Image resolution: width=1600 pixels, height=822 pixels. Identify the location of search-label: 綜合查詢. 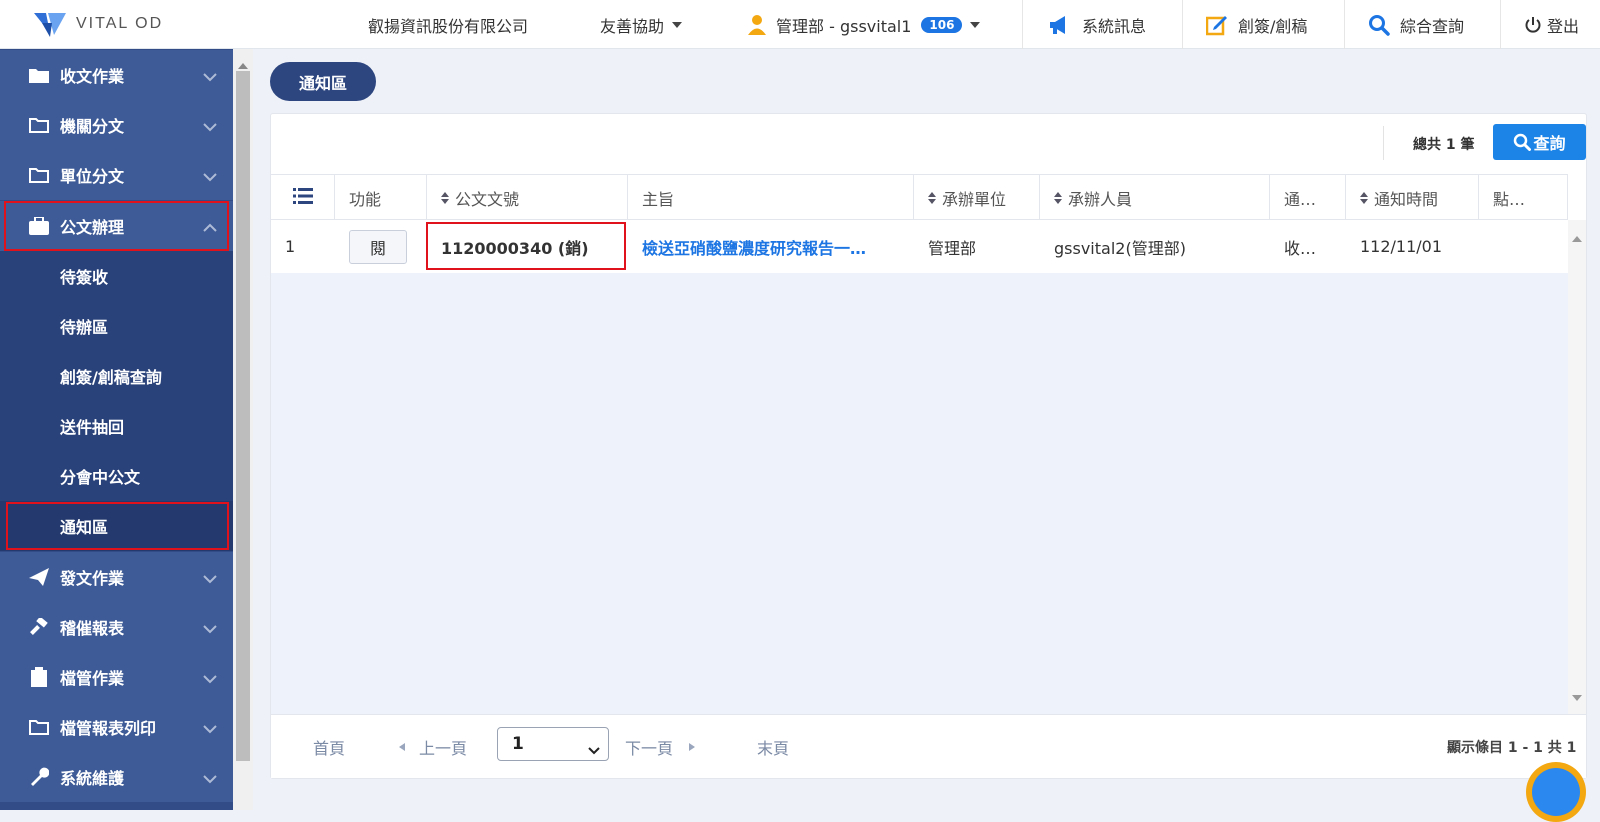
(1432, 26).